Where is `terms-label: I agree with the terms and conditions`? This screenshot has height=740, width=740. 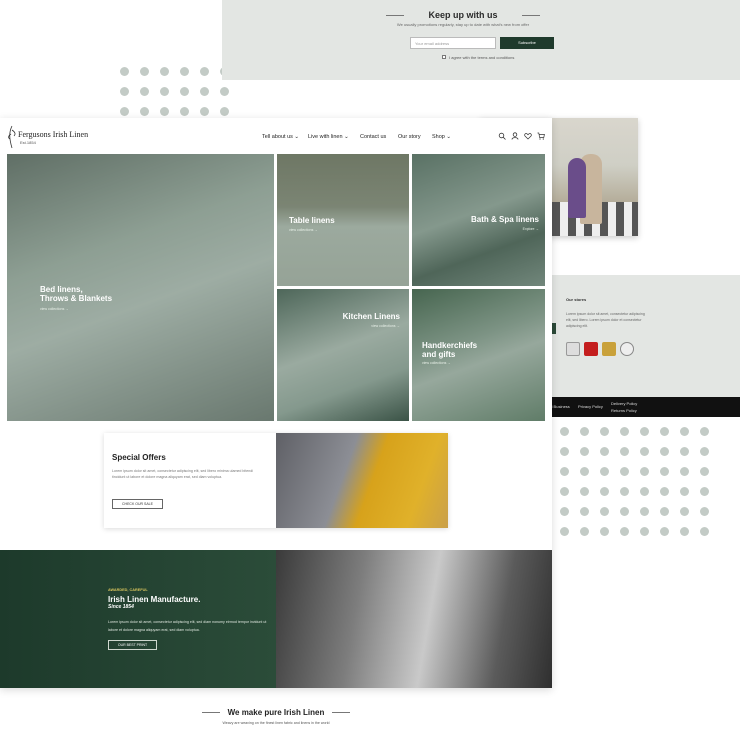
terms-label: I agree with the terms and conditions is located at coordinates (482, 57).